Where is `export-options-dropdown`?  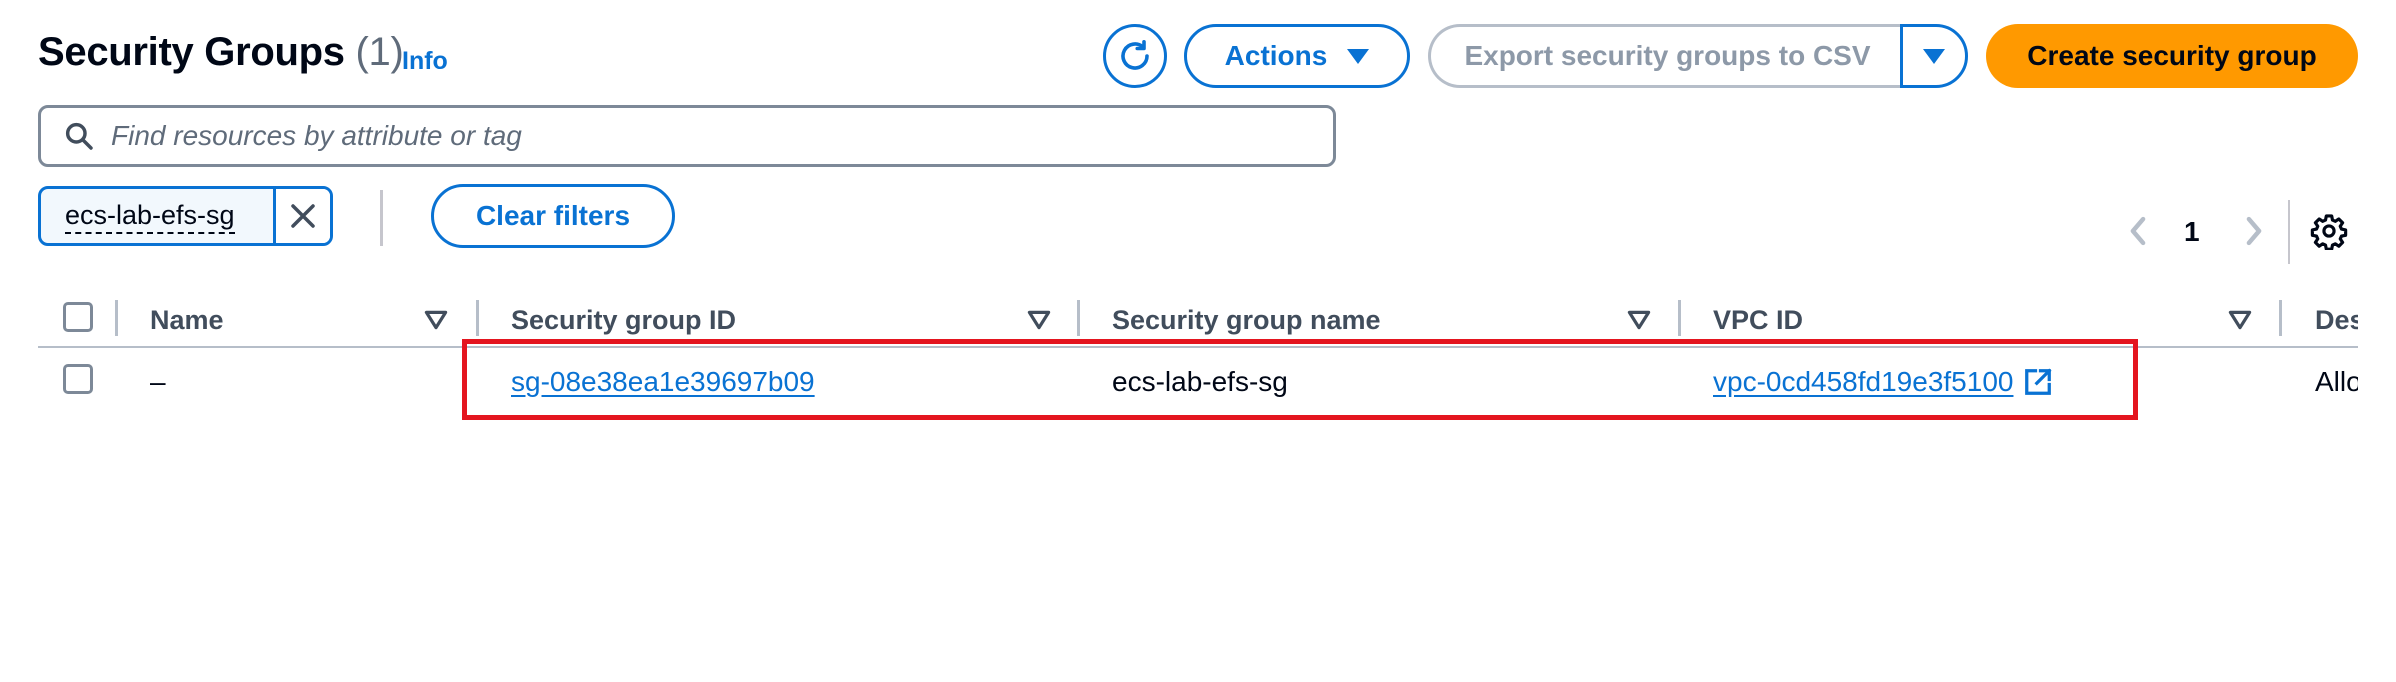
export-options-dropdown is located at coordinates (1934, 56).